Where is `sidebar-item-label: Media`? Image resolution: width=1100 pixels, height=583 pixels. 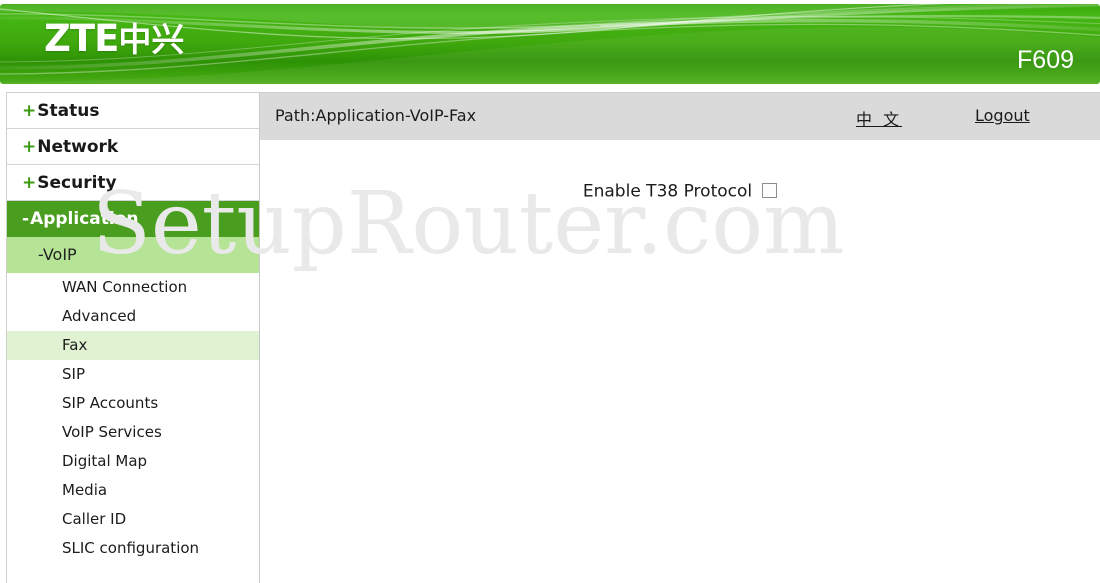 sidebar-item-label: Media is located at coordinates (85, 490).